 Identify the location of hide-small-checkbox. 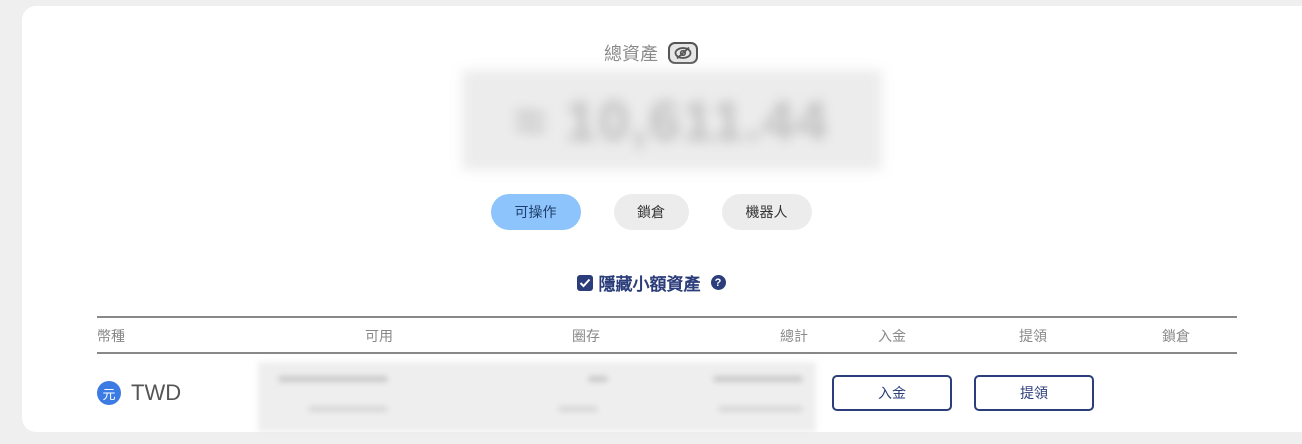
(584, 282).